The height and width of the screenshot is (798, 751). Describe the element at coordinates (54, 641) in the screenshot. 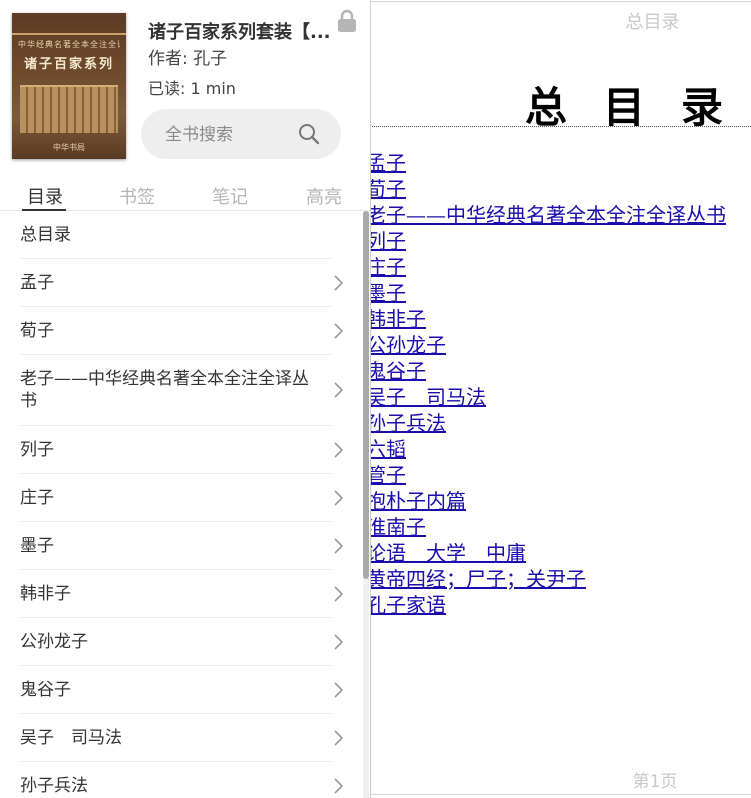

I see `toc-item-label: 公孙龙子` at that location.